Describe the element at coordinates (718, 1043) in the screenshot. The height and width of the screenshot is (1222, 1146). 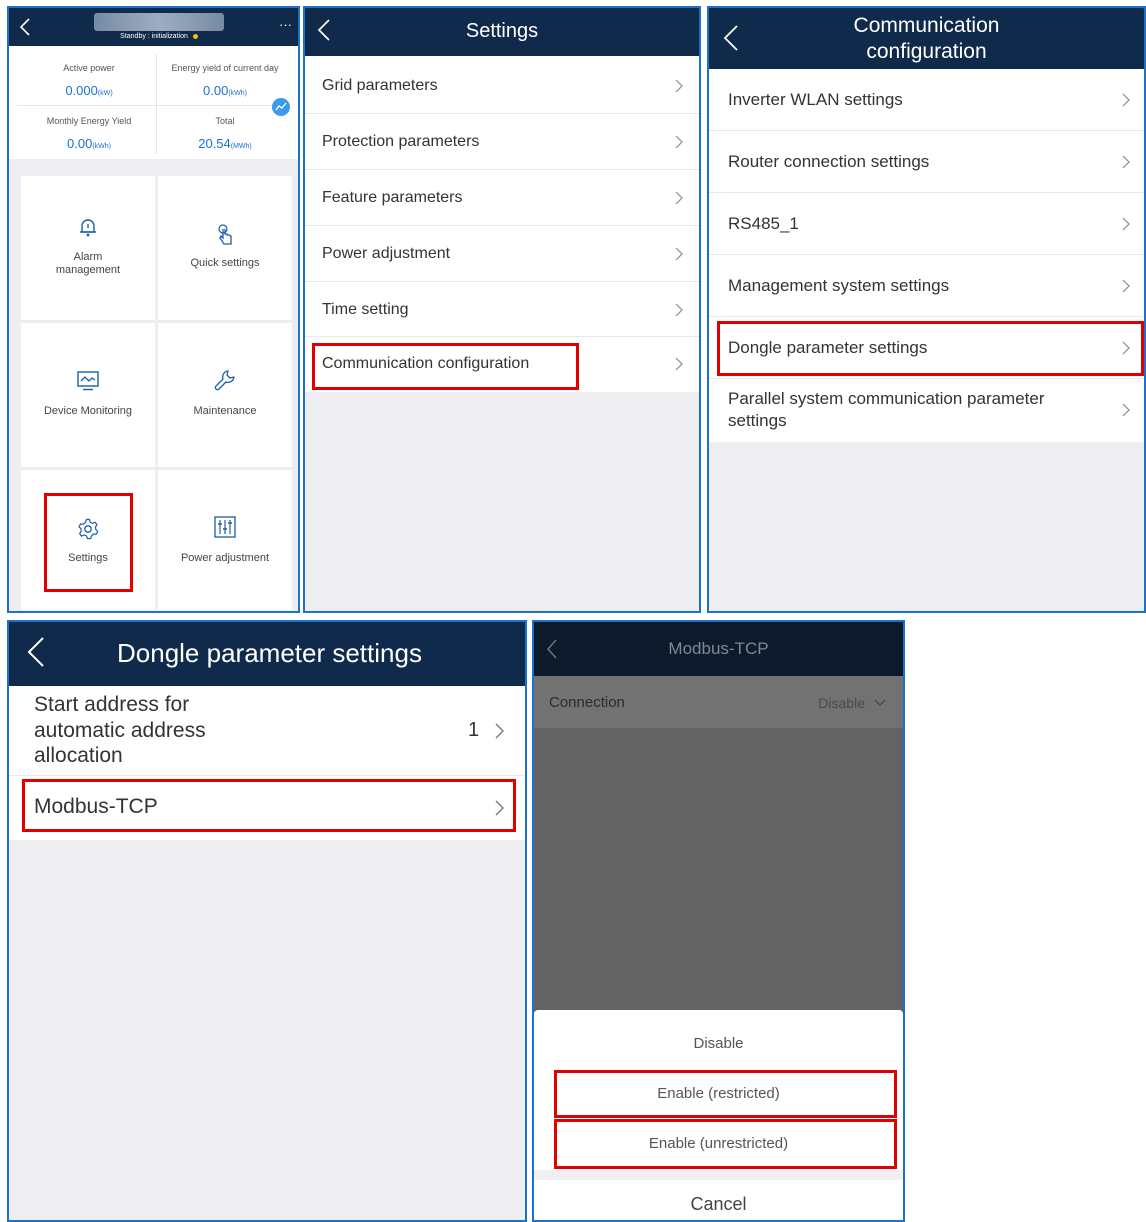
I see `option-disable: Disable` at that location.